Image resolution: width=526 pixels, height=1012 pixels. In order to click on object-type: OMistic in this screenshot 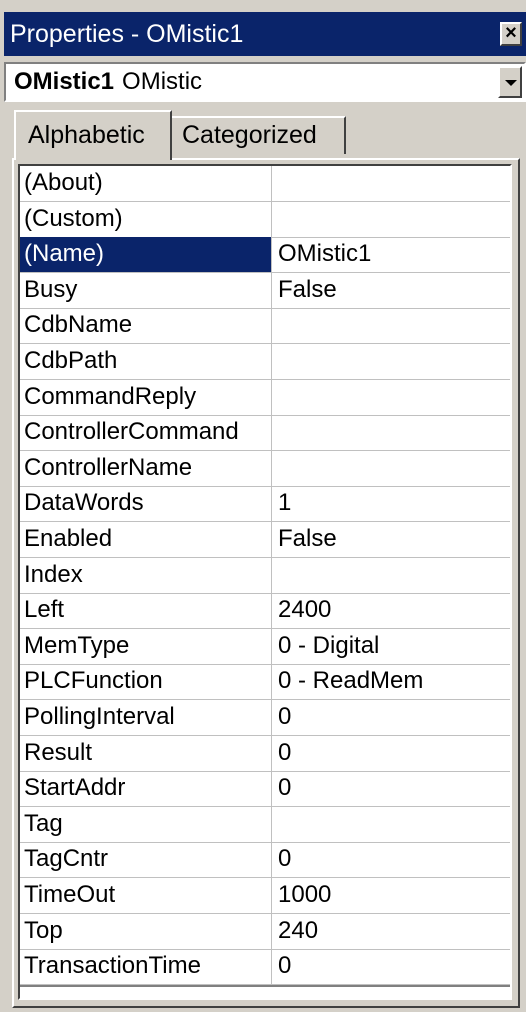, I will do `click(162, 81)`.